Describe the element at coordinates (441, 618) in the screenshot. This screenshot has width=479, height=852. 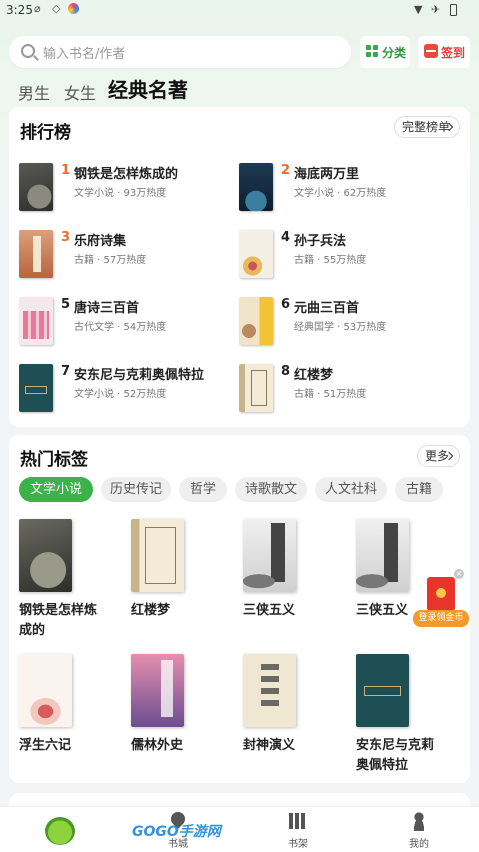
I see `promo-label: 登录领金币` at that location.